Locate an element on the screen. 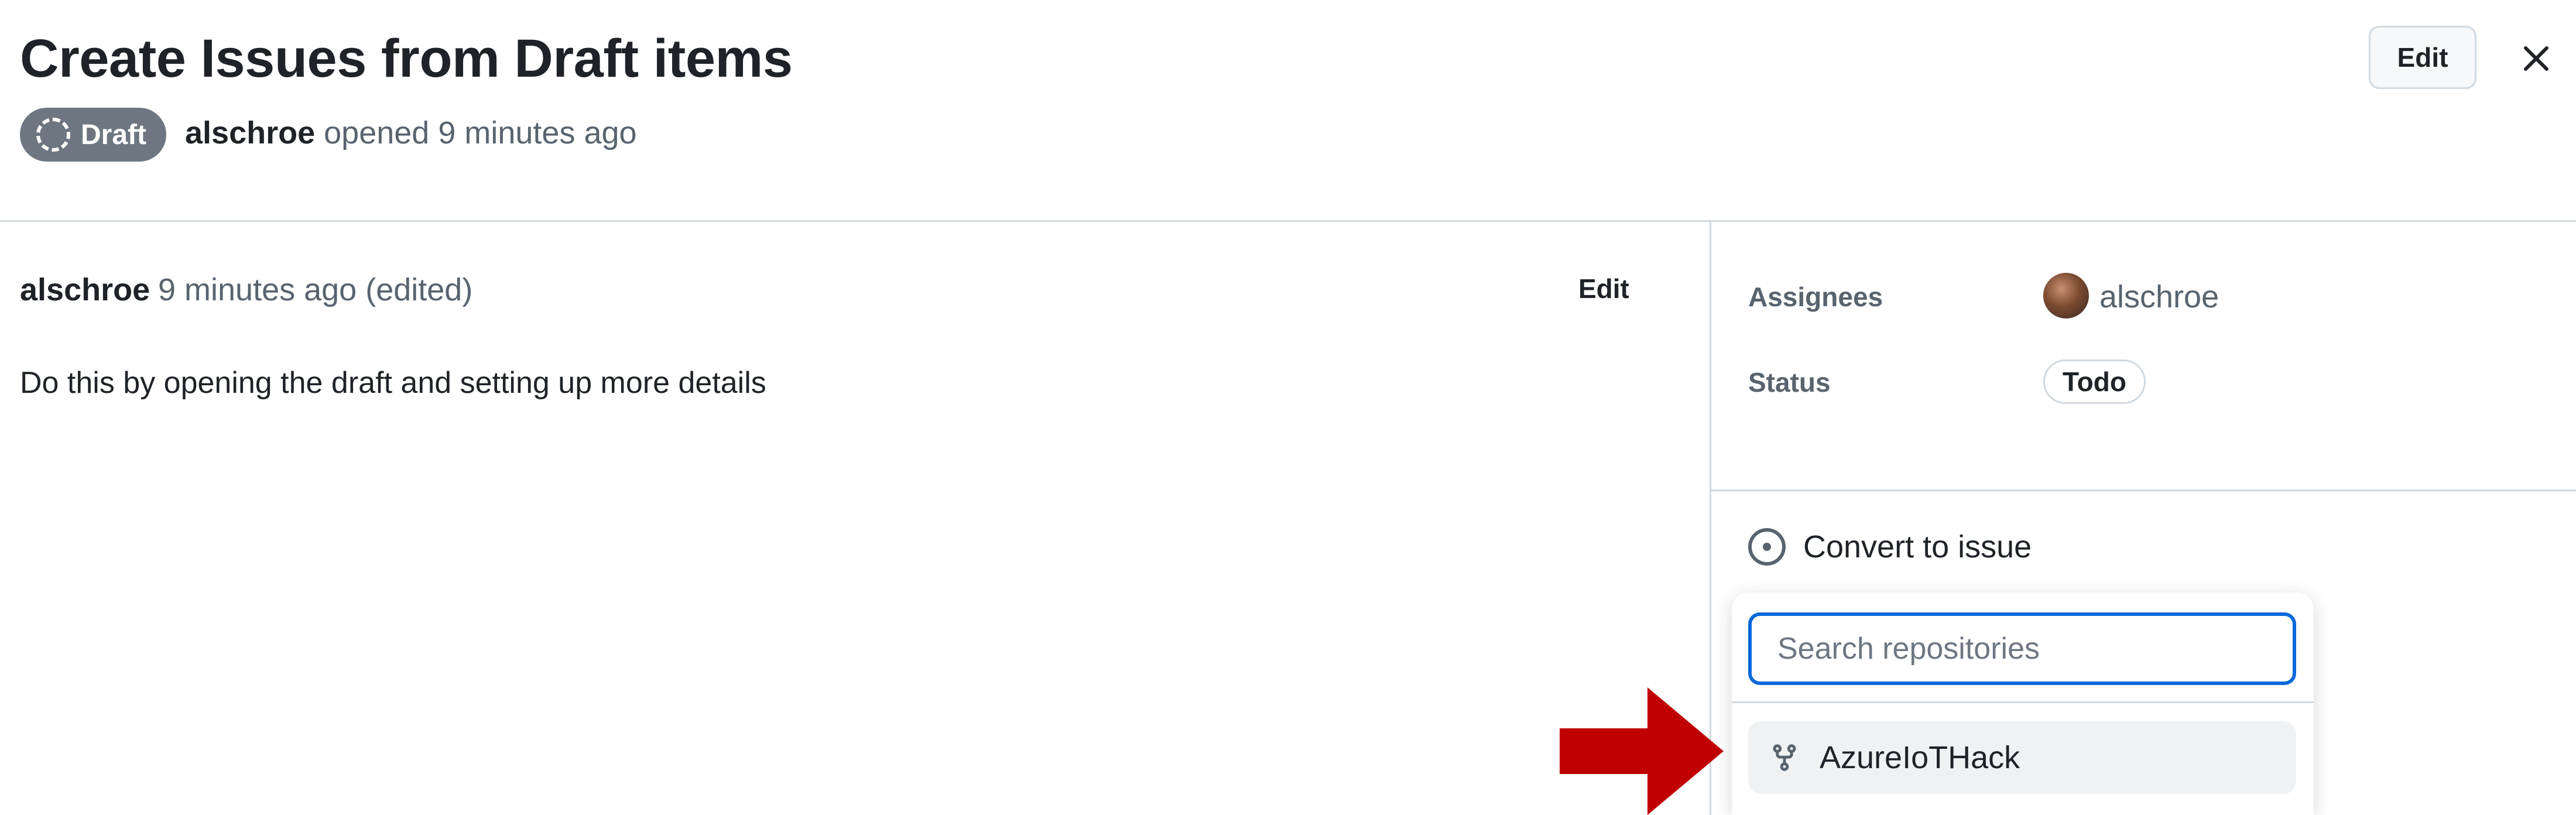 Image resolution: width=2576 pixels, height=815 pixels. repository-item-azureiothack: AzureIoTHack is located at coordinates (2022, 757).